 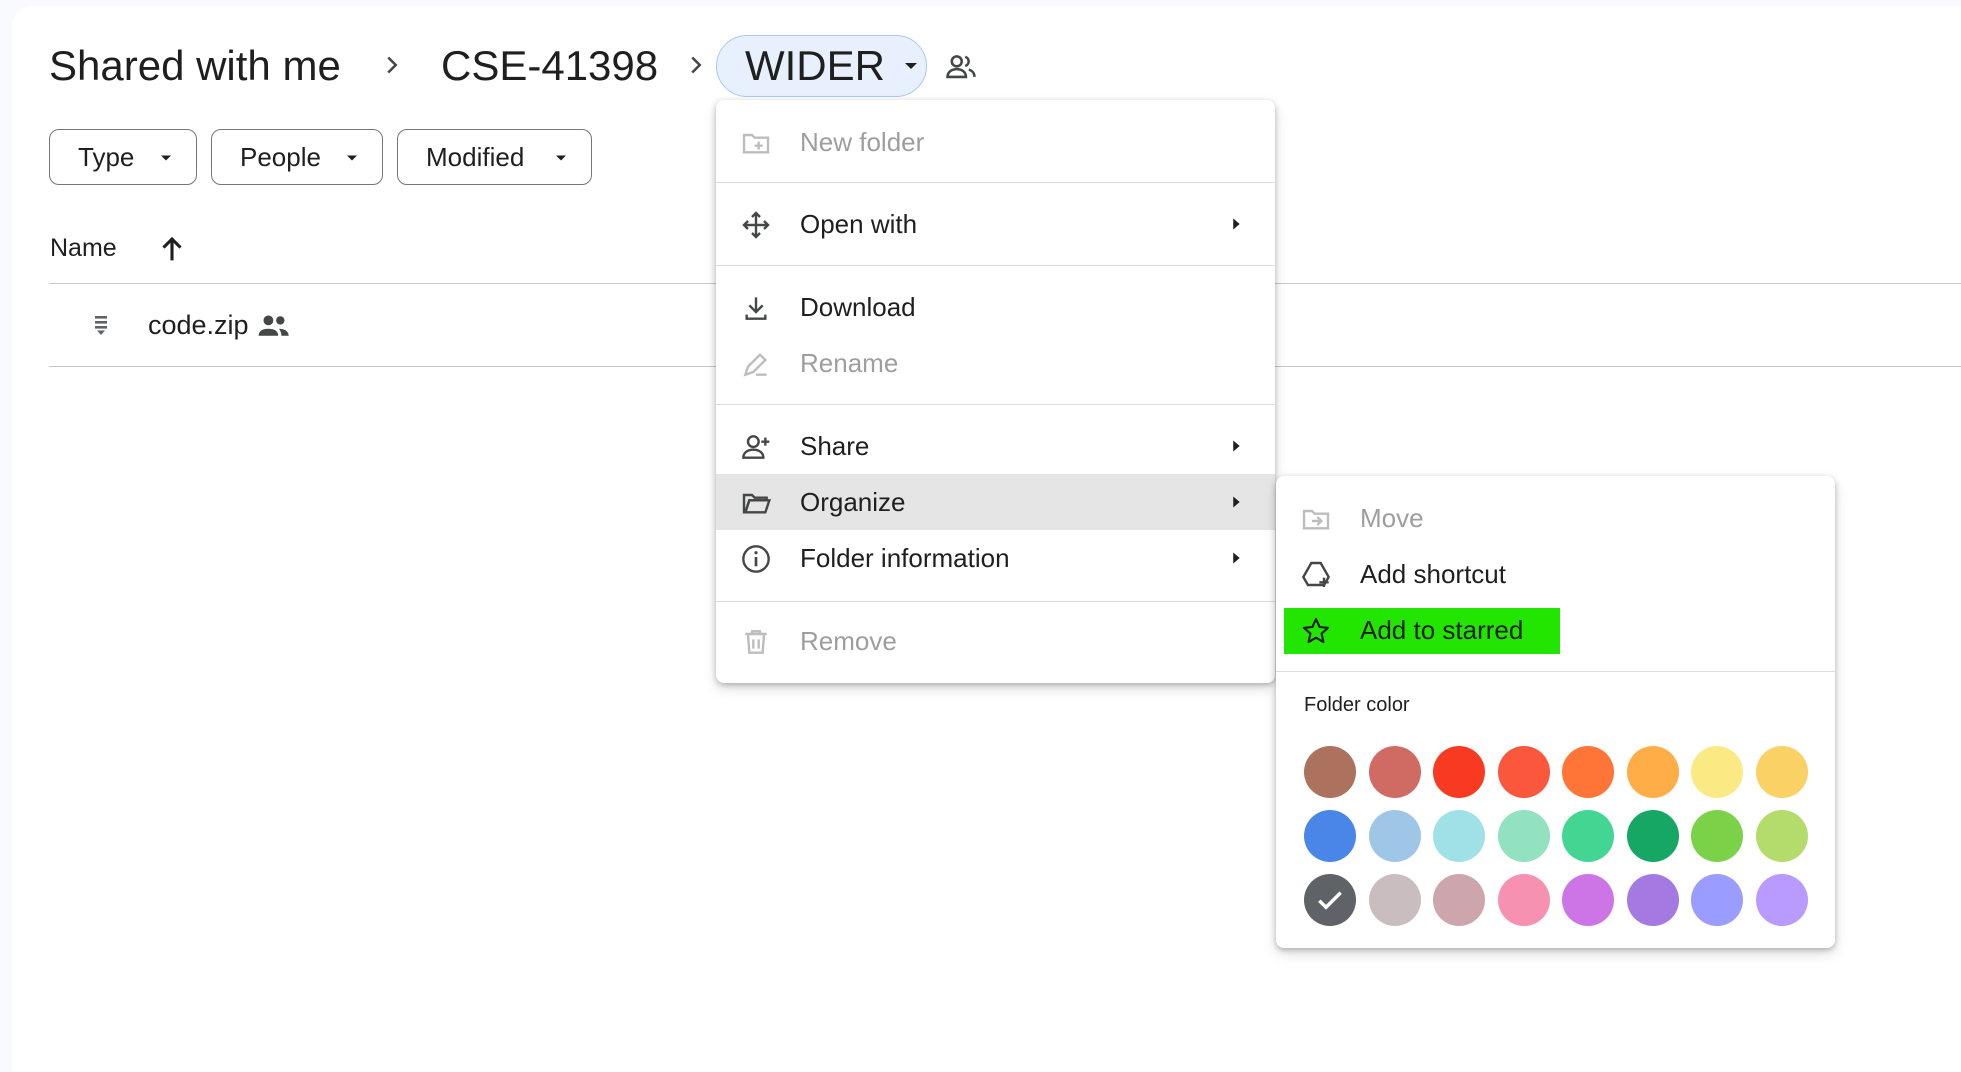 What do you see at coordinates (1555, 630) in the screenshot?
I see `menu-item-add-to-starred: Add to starred` at bounding box center [1555, 630].